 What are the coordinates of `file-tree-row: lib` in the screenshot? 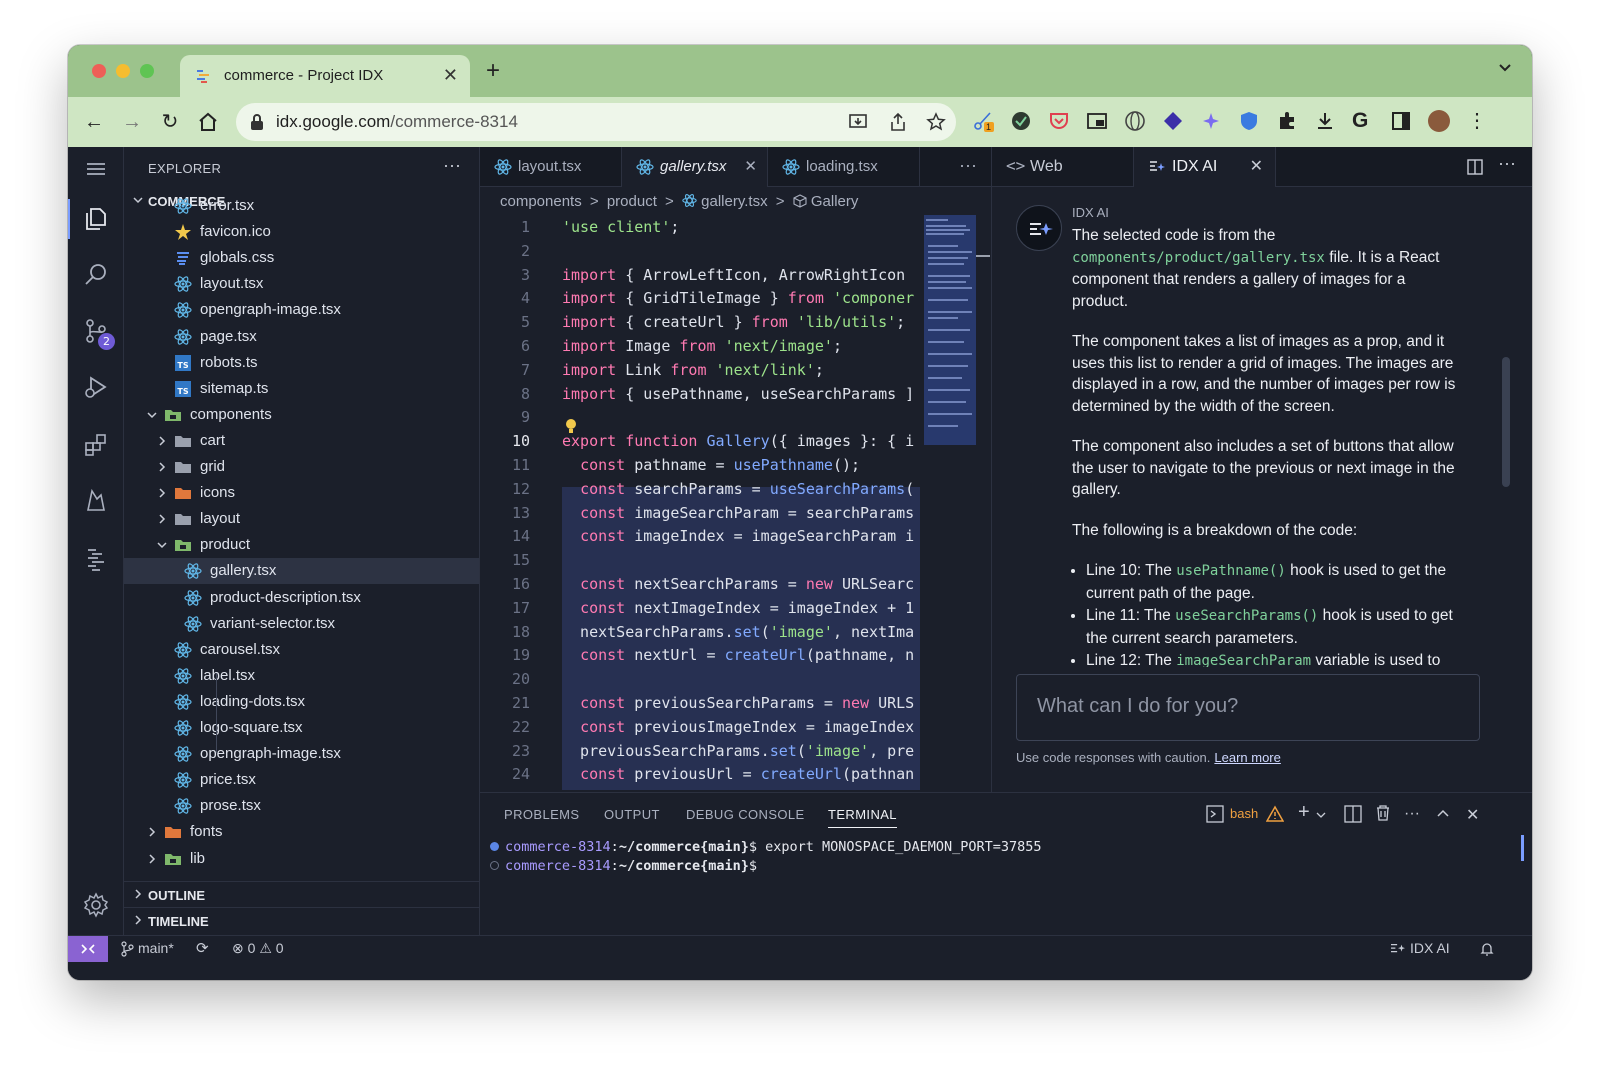 It's located at (301, 859).